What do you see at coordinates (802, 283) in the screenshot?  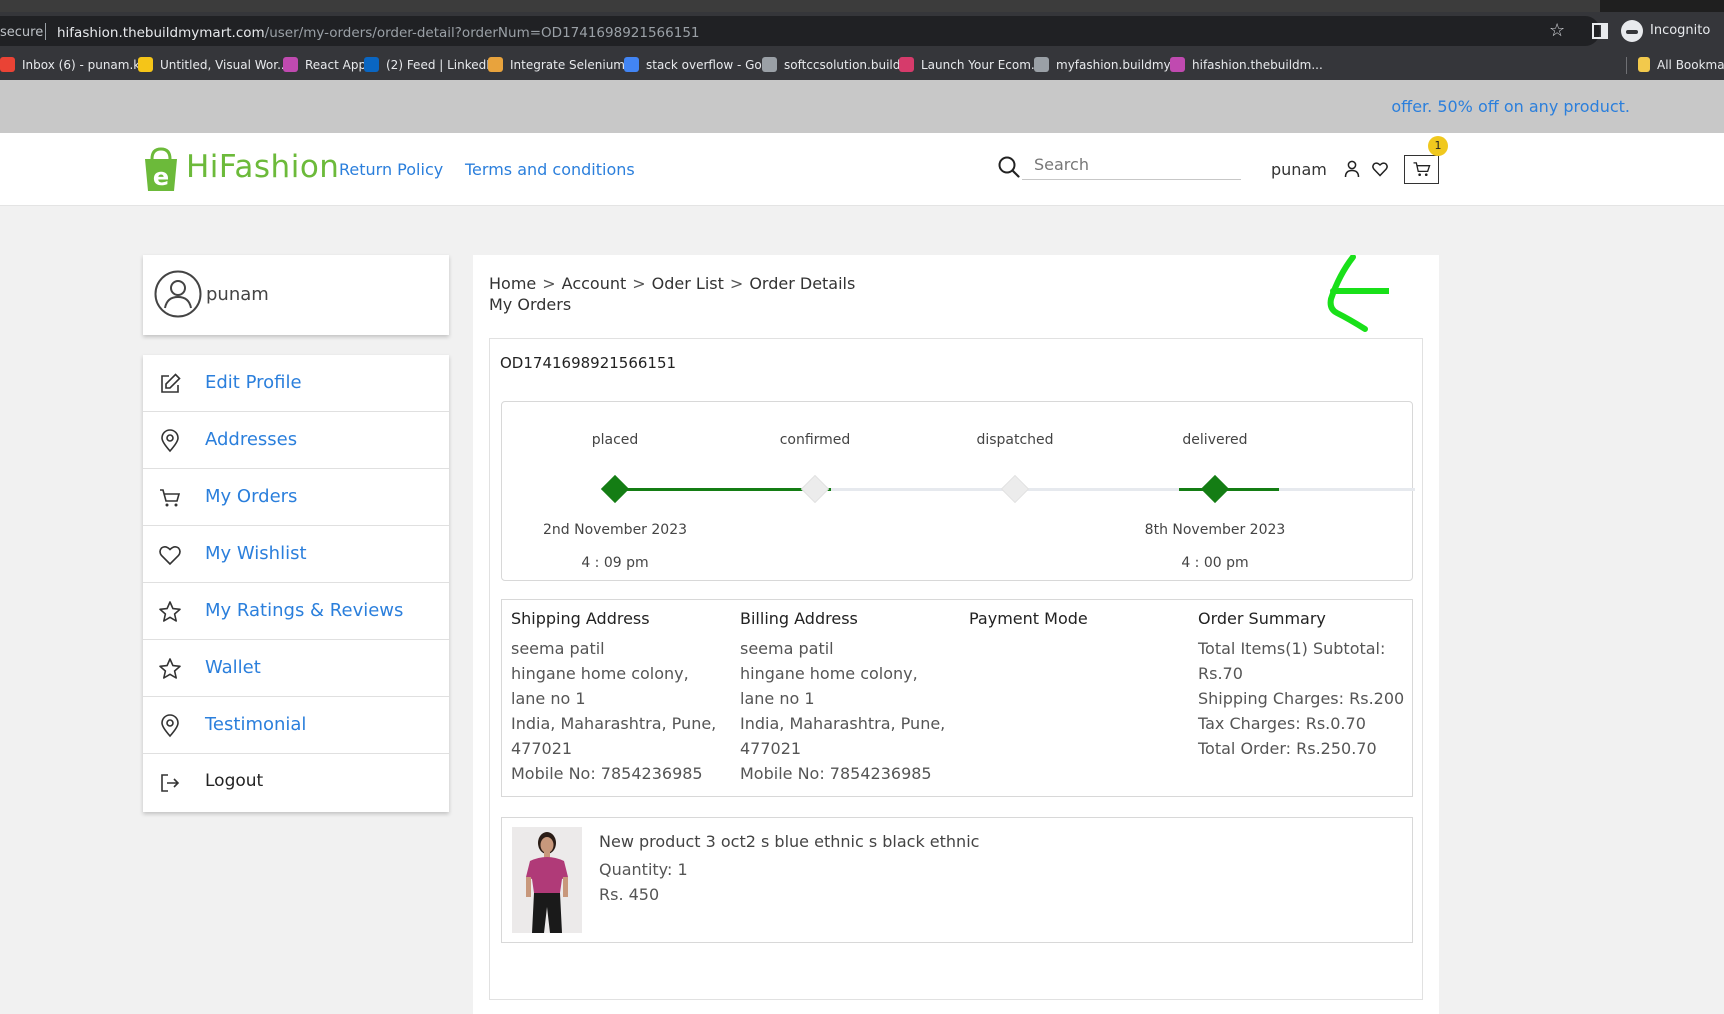 I see `breadcrumb-order-details: Order Details` at bounding box center [802, 283].